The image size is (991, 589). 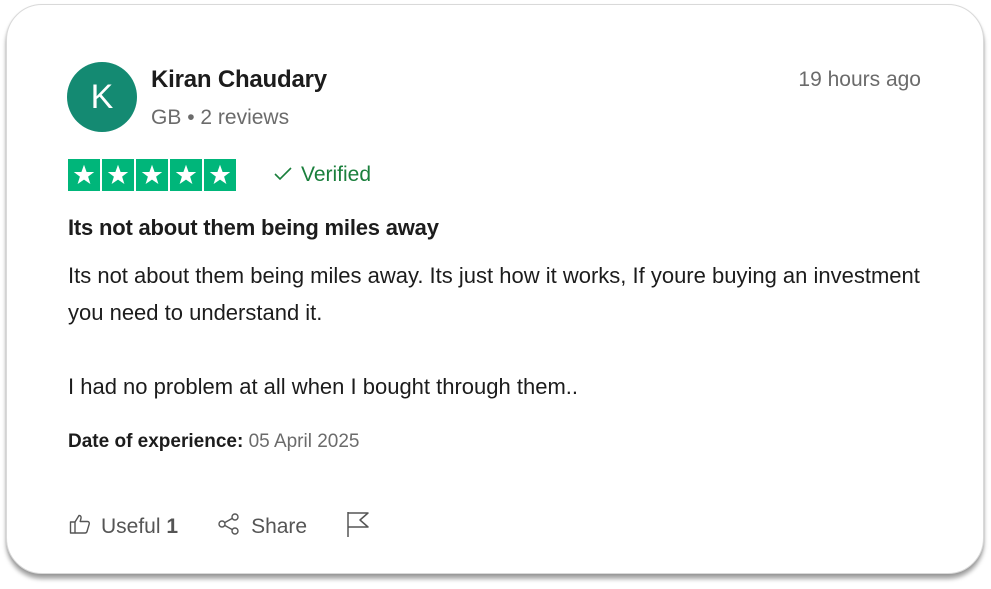 What do you see at coordinates (283, 175) in the screenshot?
I see `check-icon` at bounding box center [283, 175].